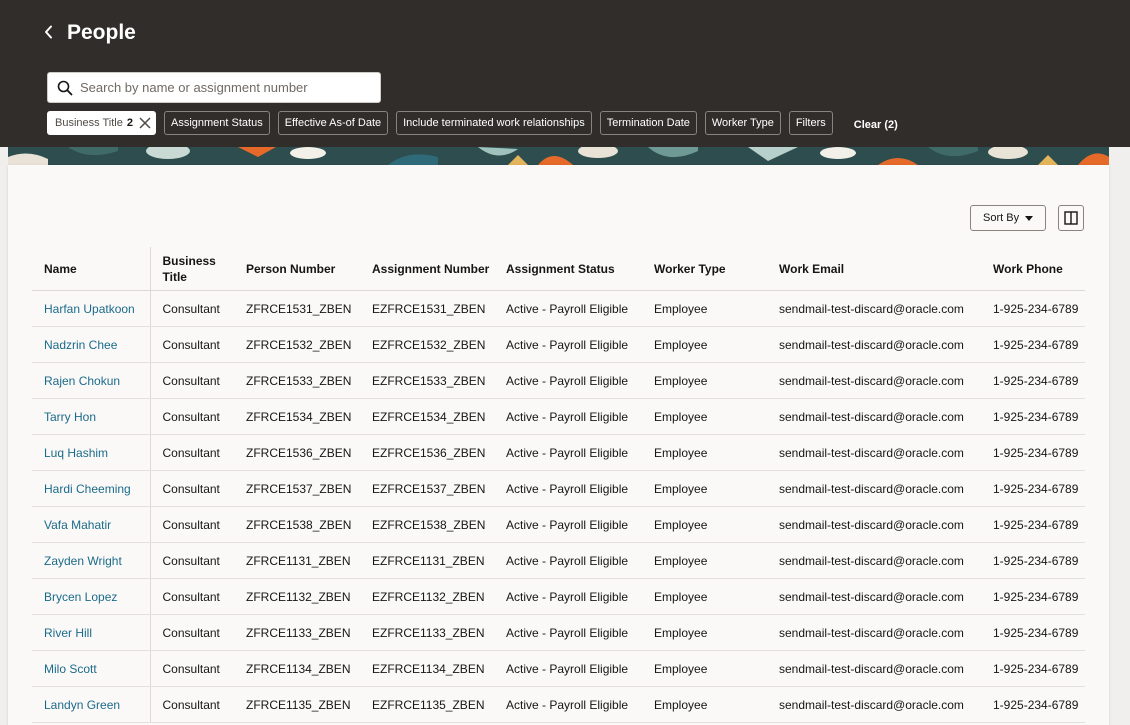 The height and width of the screenshot is (725, 1130). Describe the element at coordinates (297, 596) in the screenshot. I see `cell-person-number: ZFRCE1132_ZBEN` at that location.